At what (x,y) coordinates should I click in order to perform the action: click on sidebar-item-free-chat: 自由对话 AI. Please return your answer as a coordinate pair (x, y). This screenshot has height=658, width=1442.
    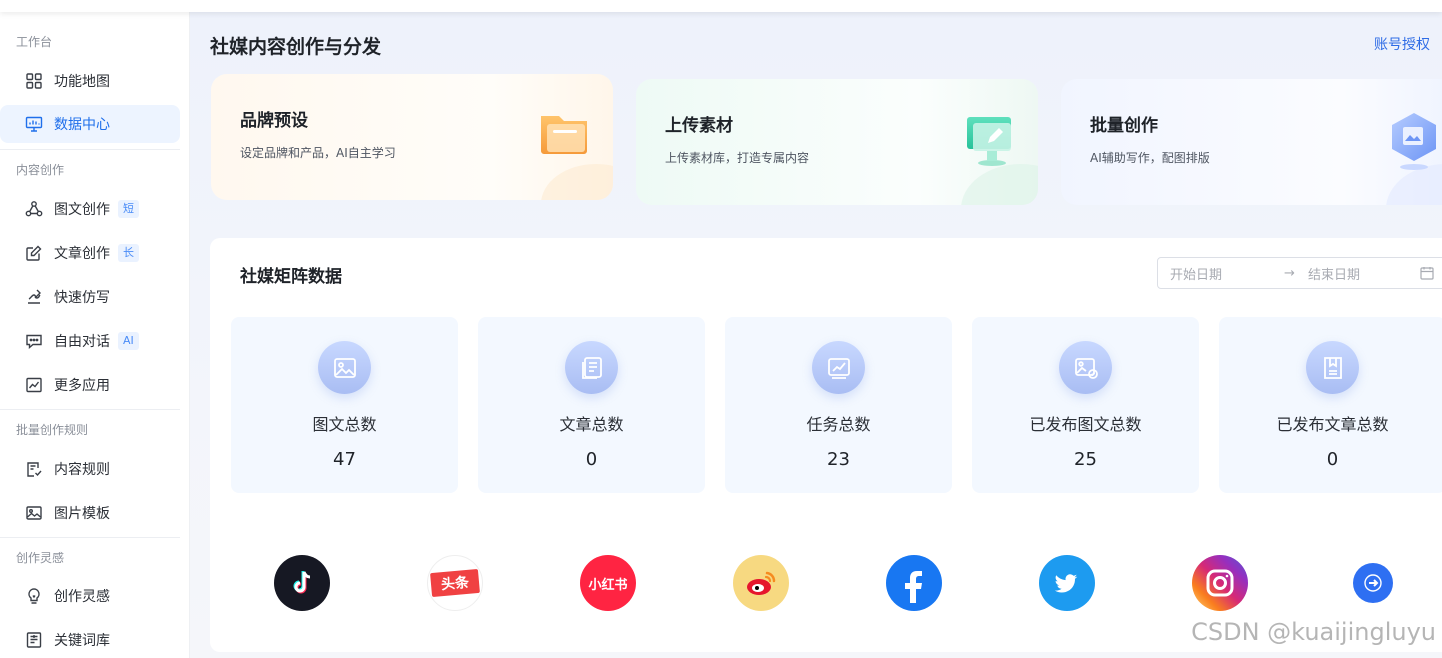
    Looking at the image, I should click on (90, 341).